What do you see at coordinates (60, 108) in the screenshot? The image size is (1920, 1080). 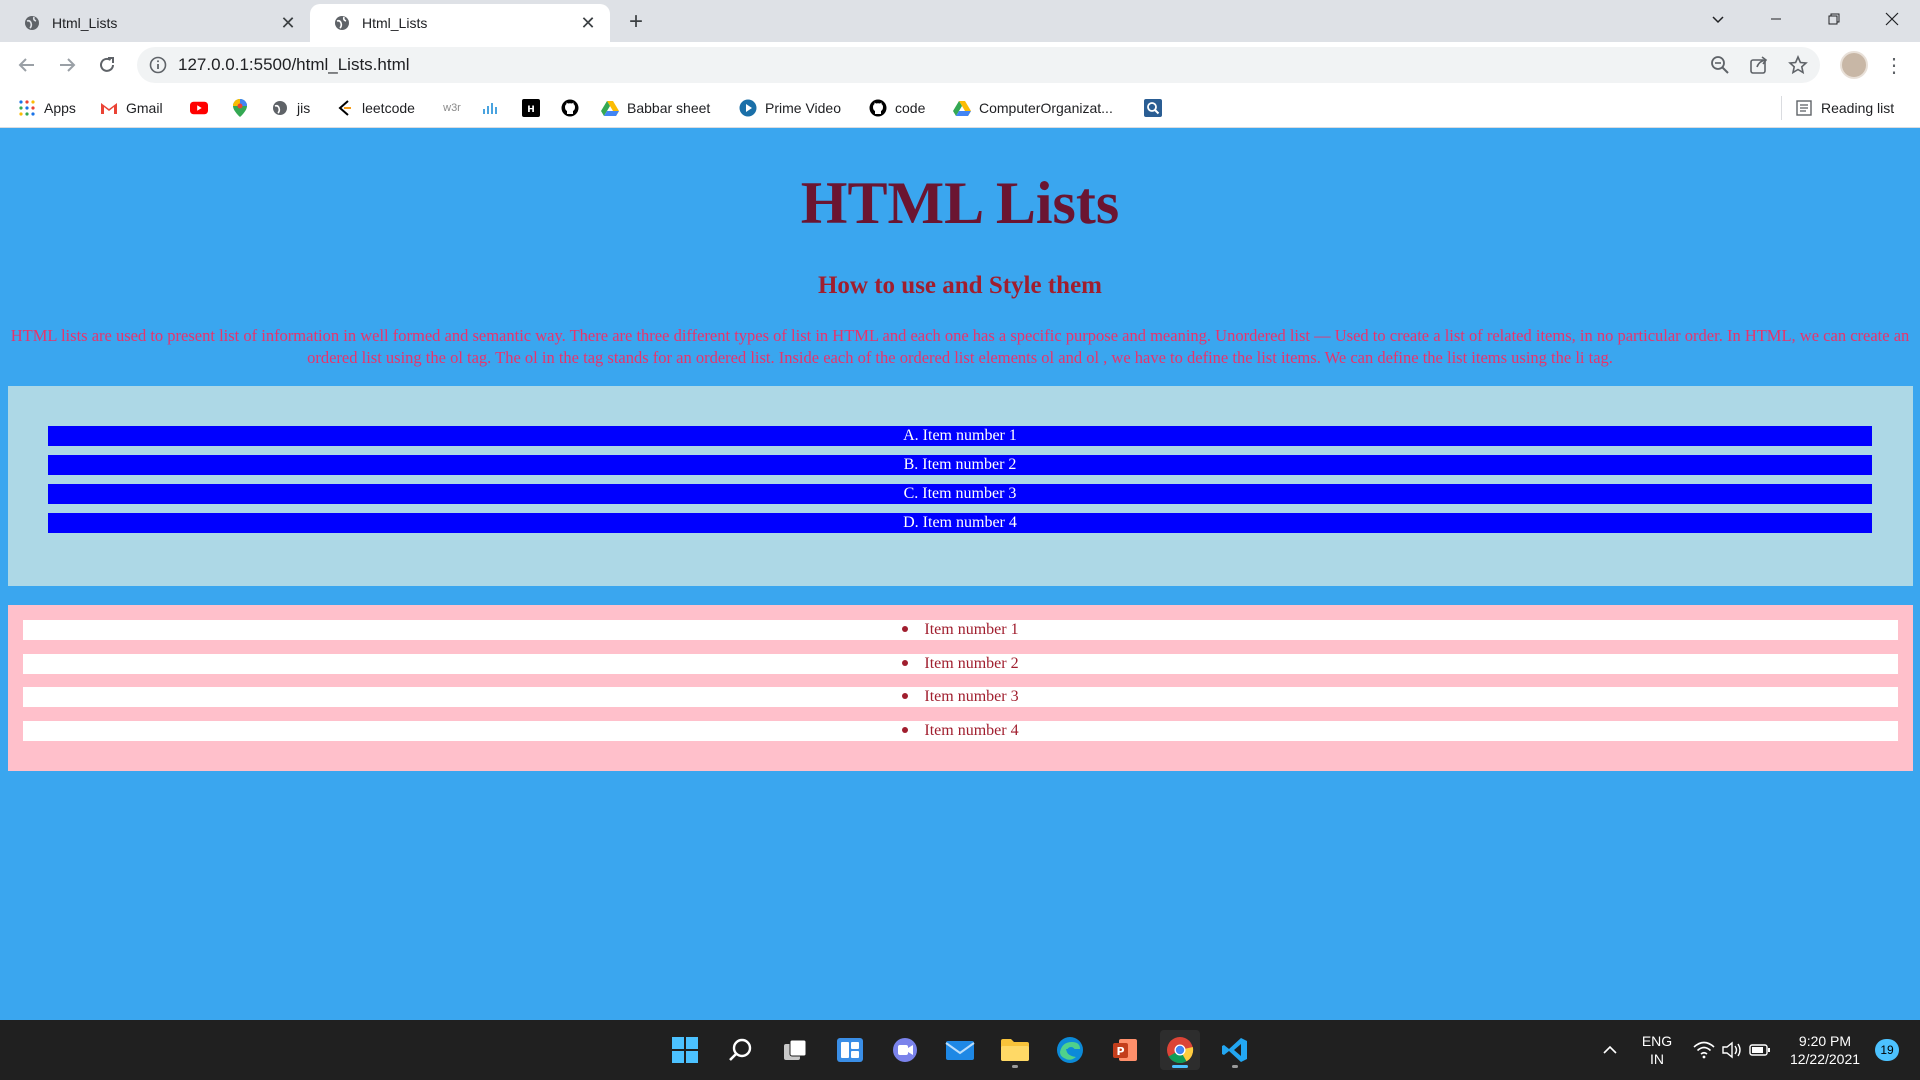 I see `bookmark-label: Apps` at bounding box center [60, 108].